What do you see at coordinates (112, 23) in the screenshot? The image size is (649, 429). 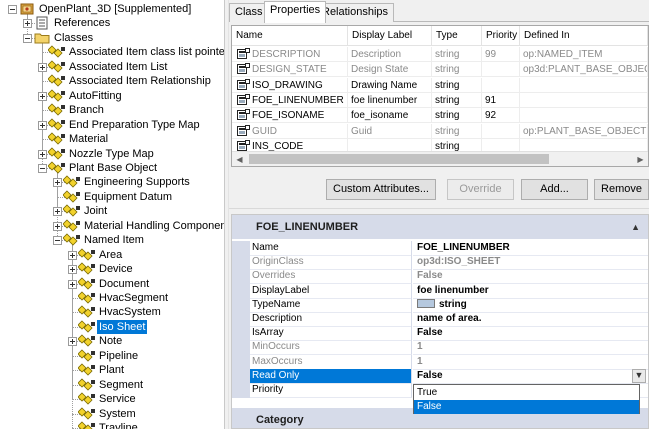 I see `tree-item-references: References` at bounding box center [112, 23].